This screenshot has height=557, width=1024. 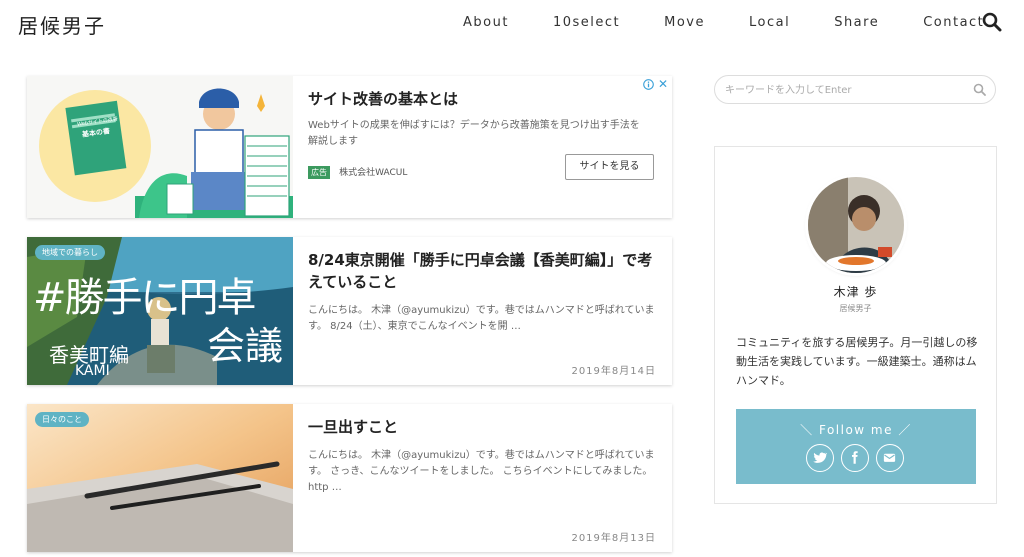 I want to click on mail-icon, so click(x=889, y=457).